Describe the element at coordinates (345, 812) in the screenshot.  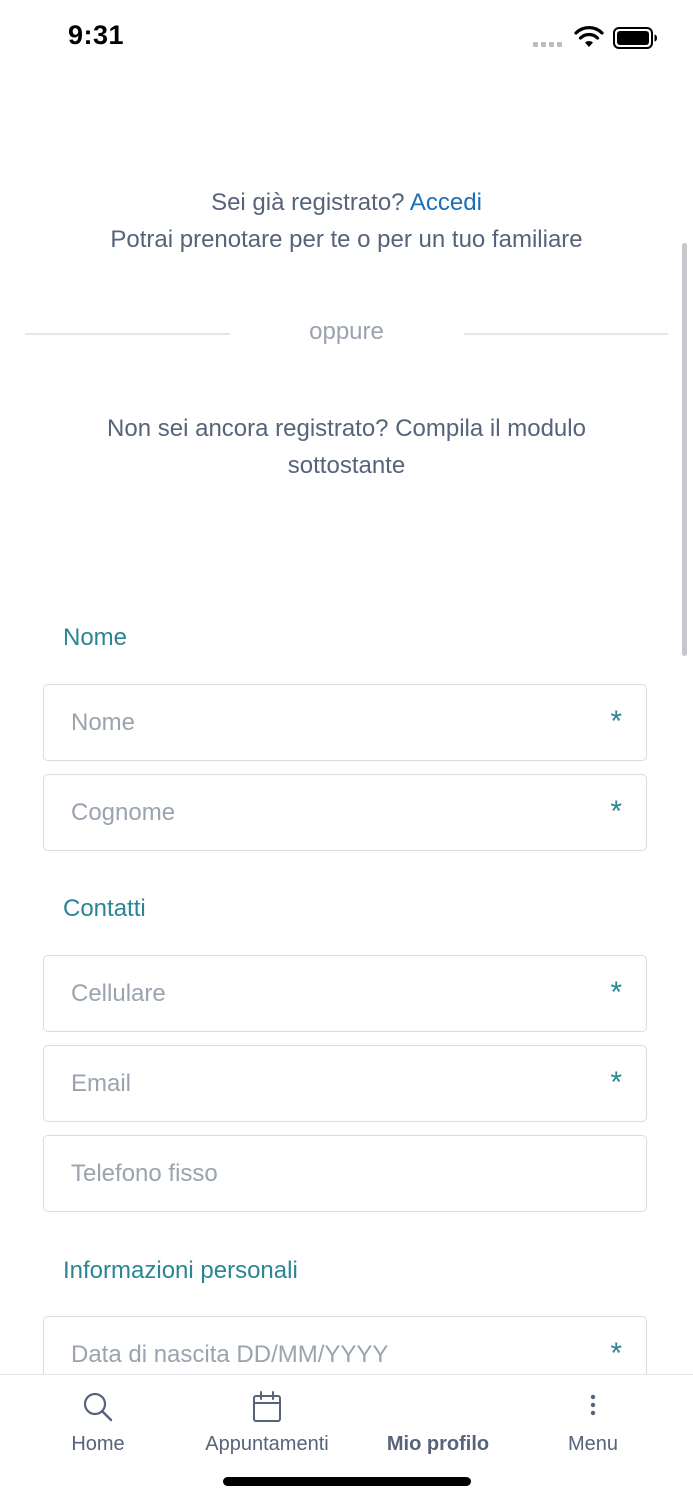
I see `cognome-field: Cognome *` at that location.